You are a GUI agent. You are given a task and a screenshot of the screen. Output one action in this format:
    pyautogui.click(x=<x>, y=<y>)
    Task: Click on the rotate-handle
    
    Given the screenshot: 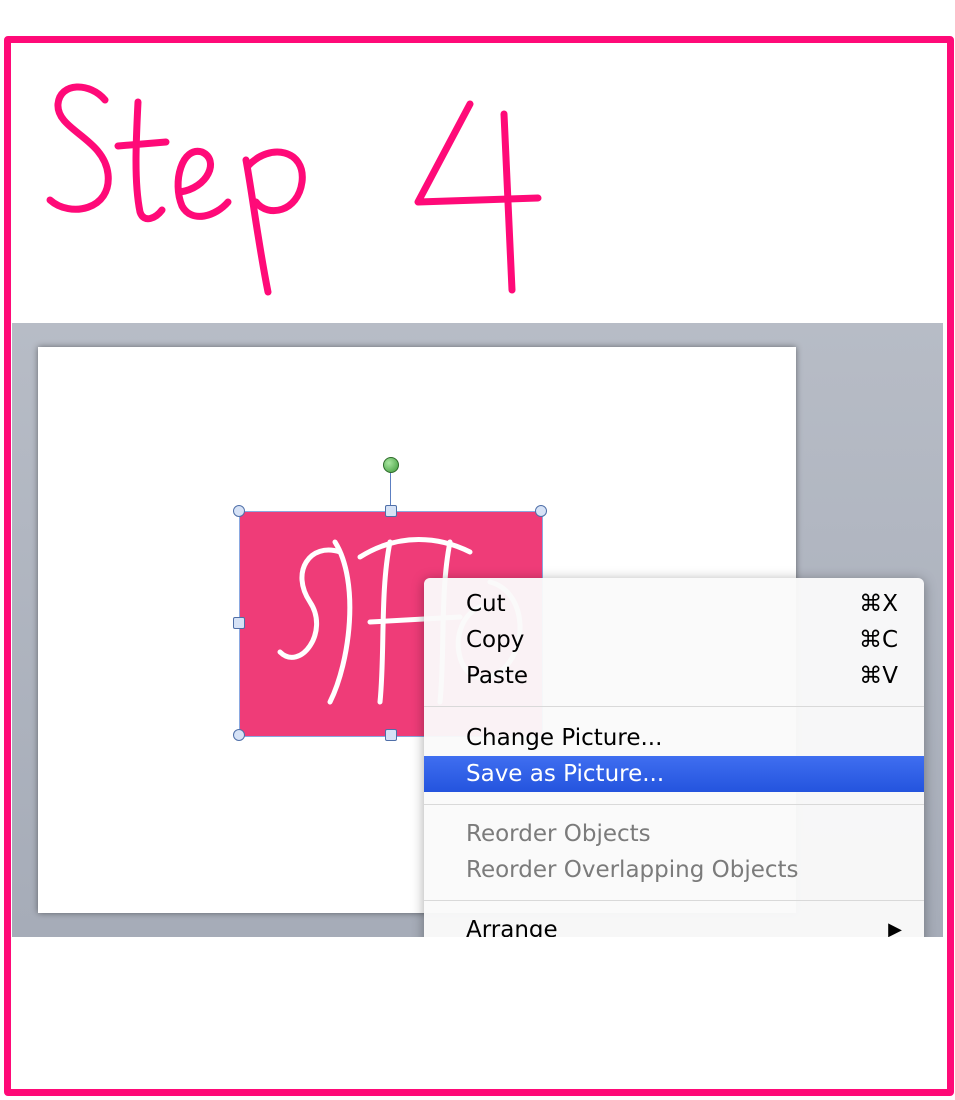 What is the action you would take?
    pyautogui.click(x=391, y=465)
    